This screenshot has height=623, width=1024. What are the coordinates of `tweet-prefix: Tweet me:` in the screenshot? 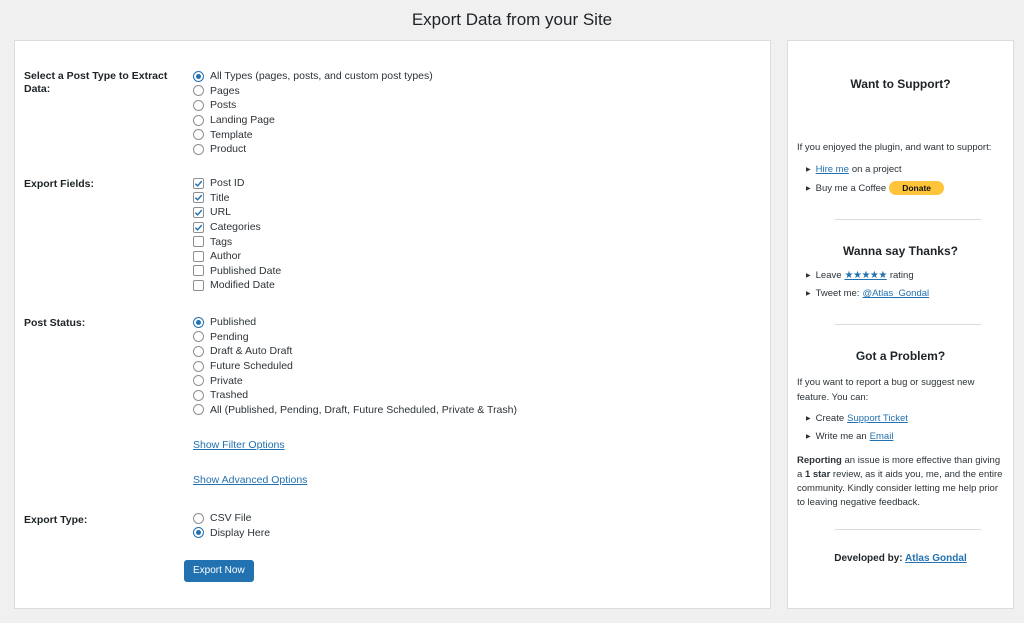 It's located at (837, 293).